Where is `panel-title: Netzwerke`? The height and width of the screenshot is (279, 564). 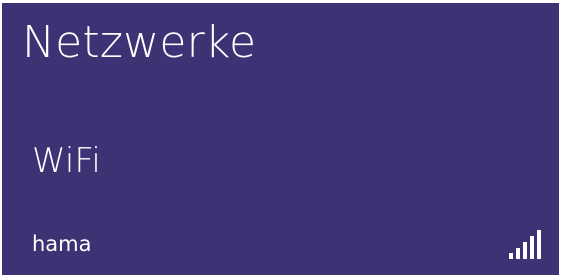
panel-title: Netzwerke is located at coordinates (139, 42).